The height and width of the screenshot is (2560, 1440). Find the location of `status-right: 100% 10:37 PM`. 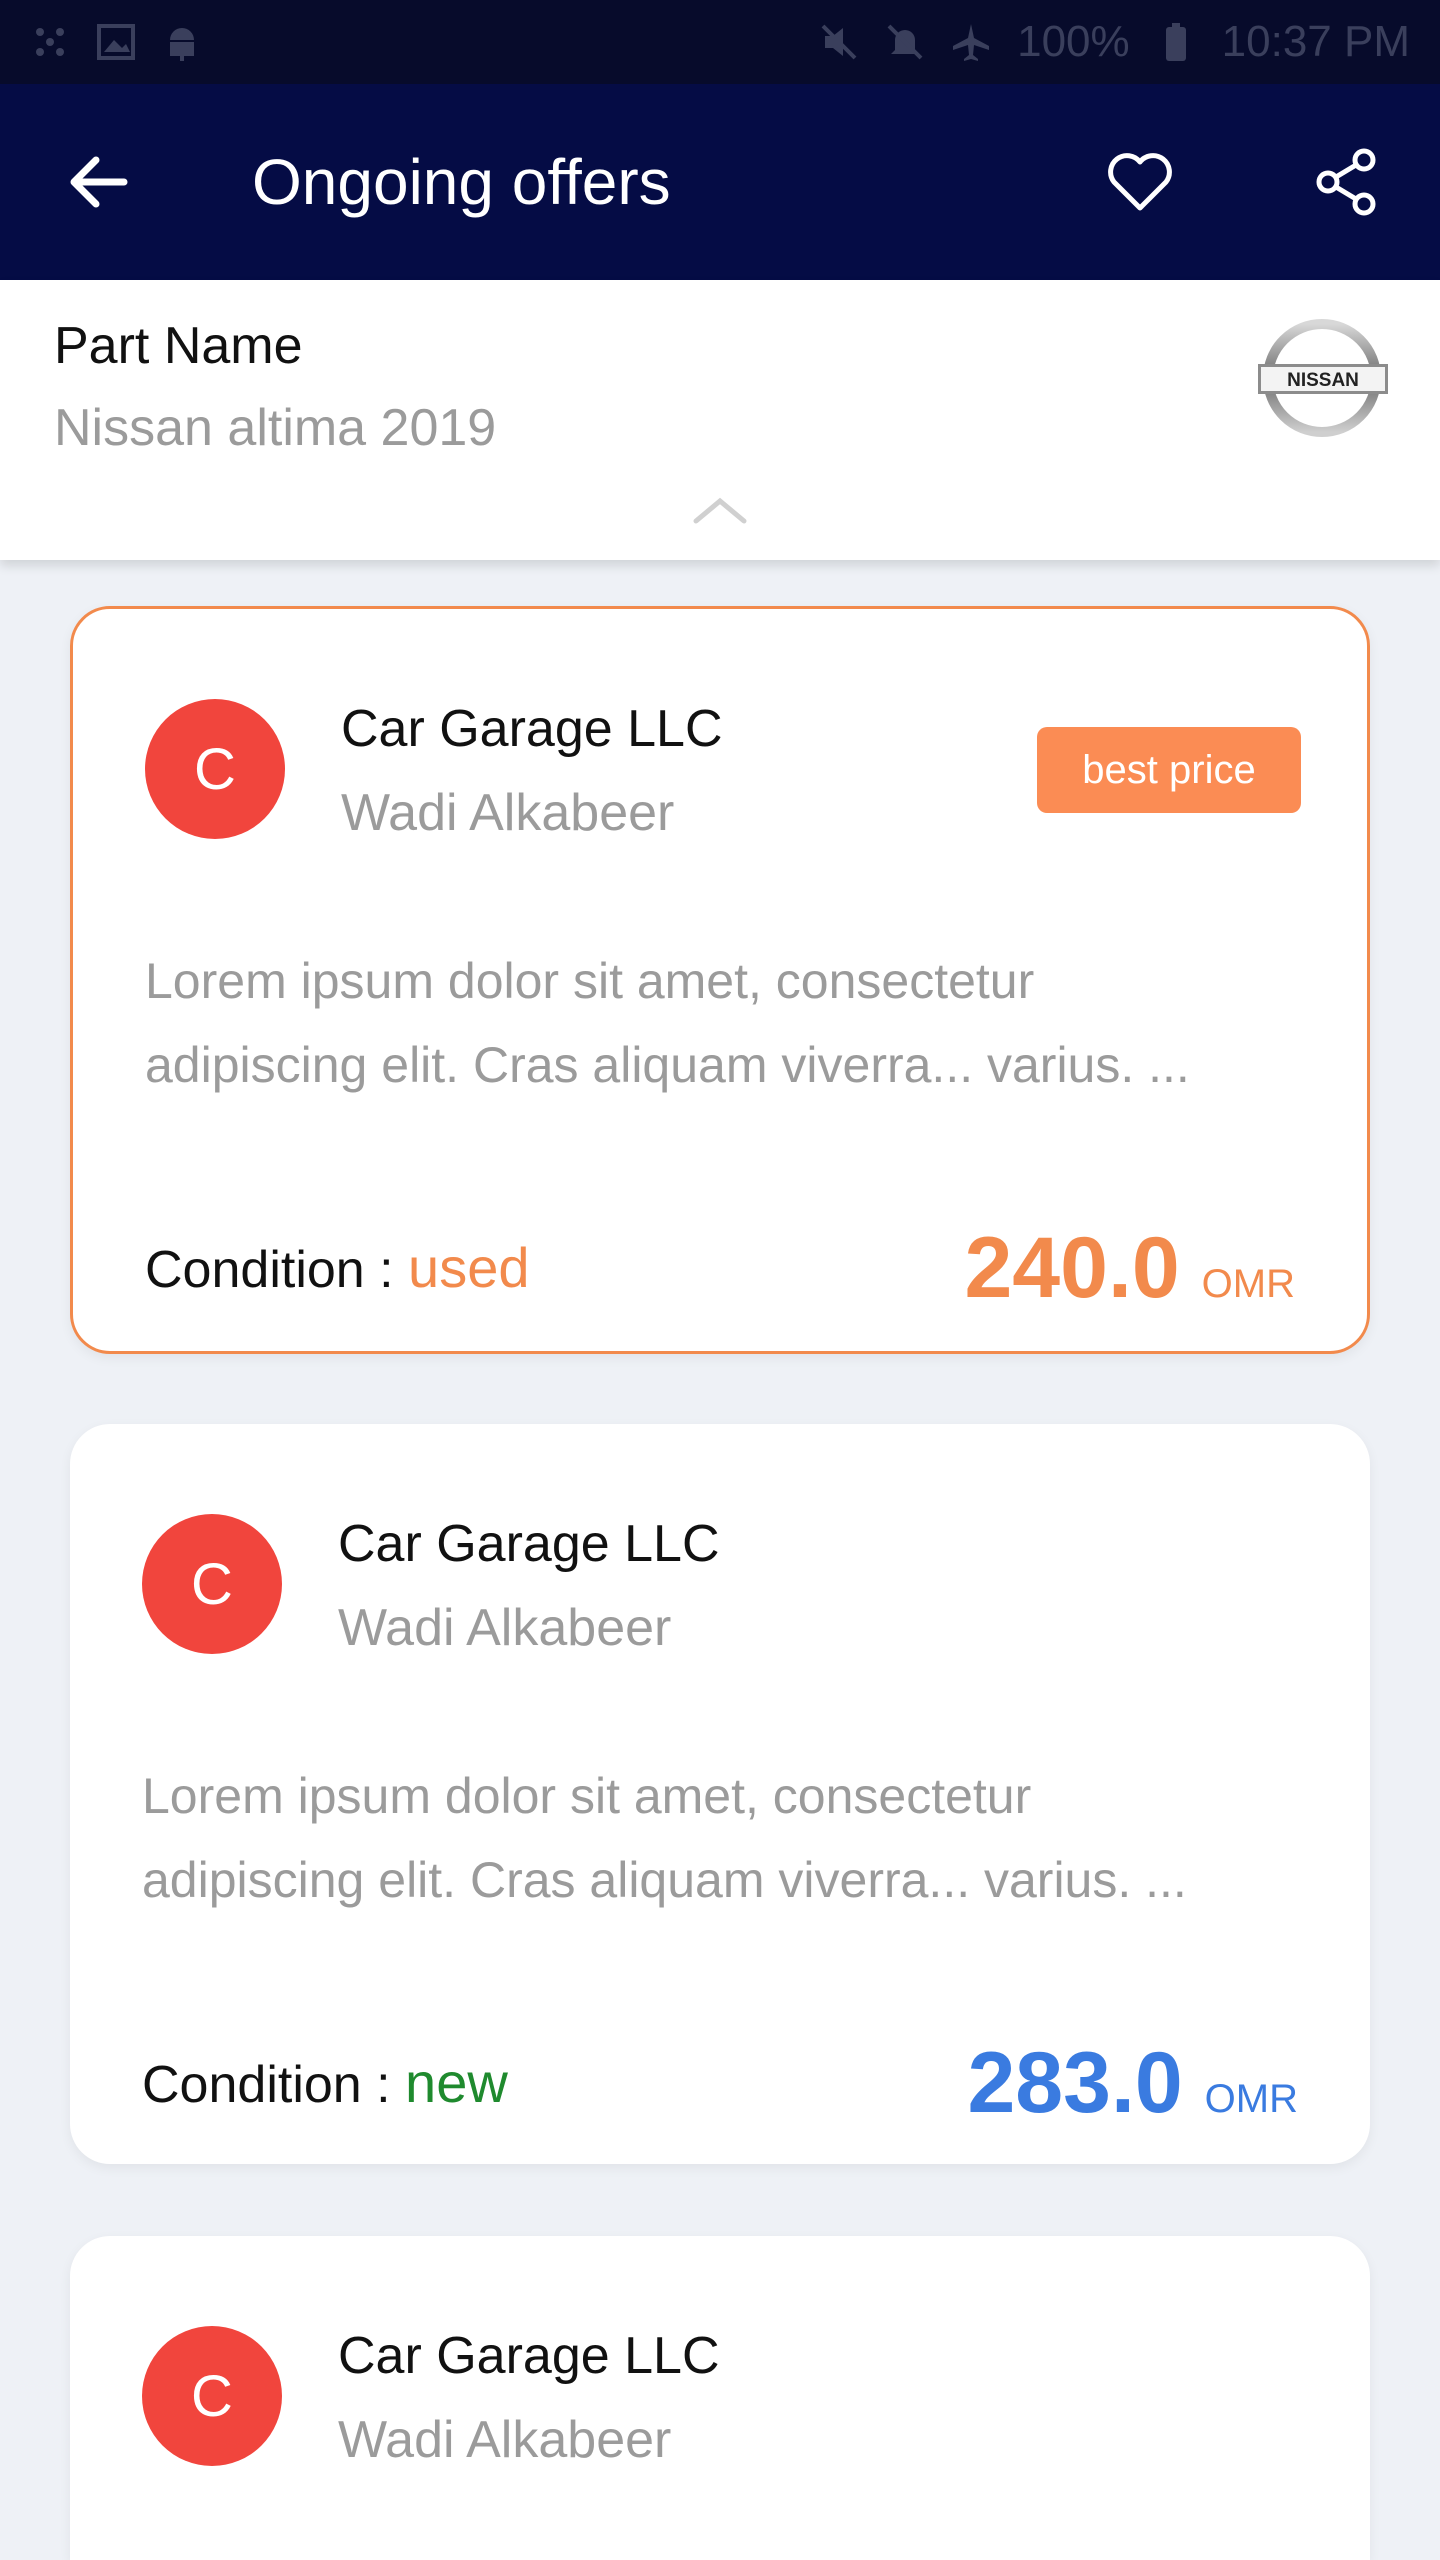

status-right: 100% 10:37 PM is located at coordinates (1114, 42).